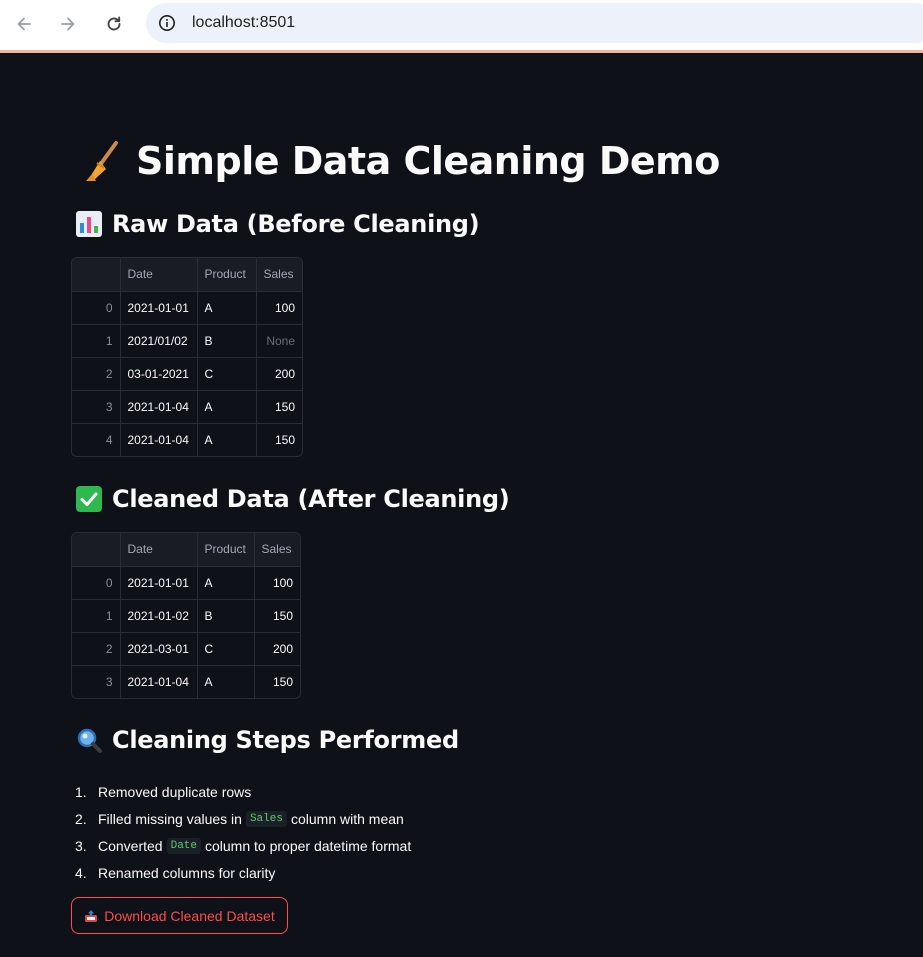 The height and width of the screenshot is (957, 923). I want to click on list-item-number: 2., so click(81, 818).